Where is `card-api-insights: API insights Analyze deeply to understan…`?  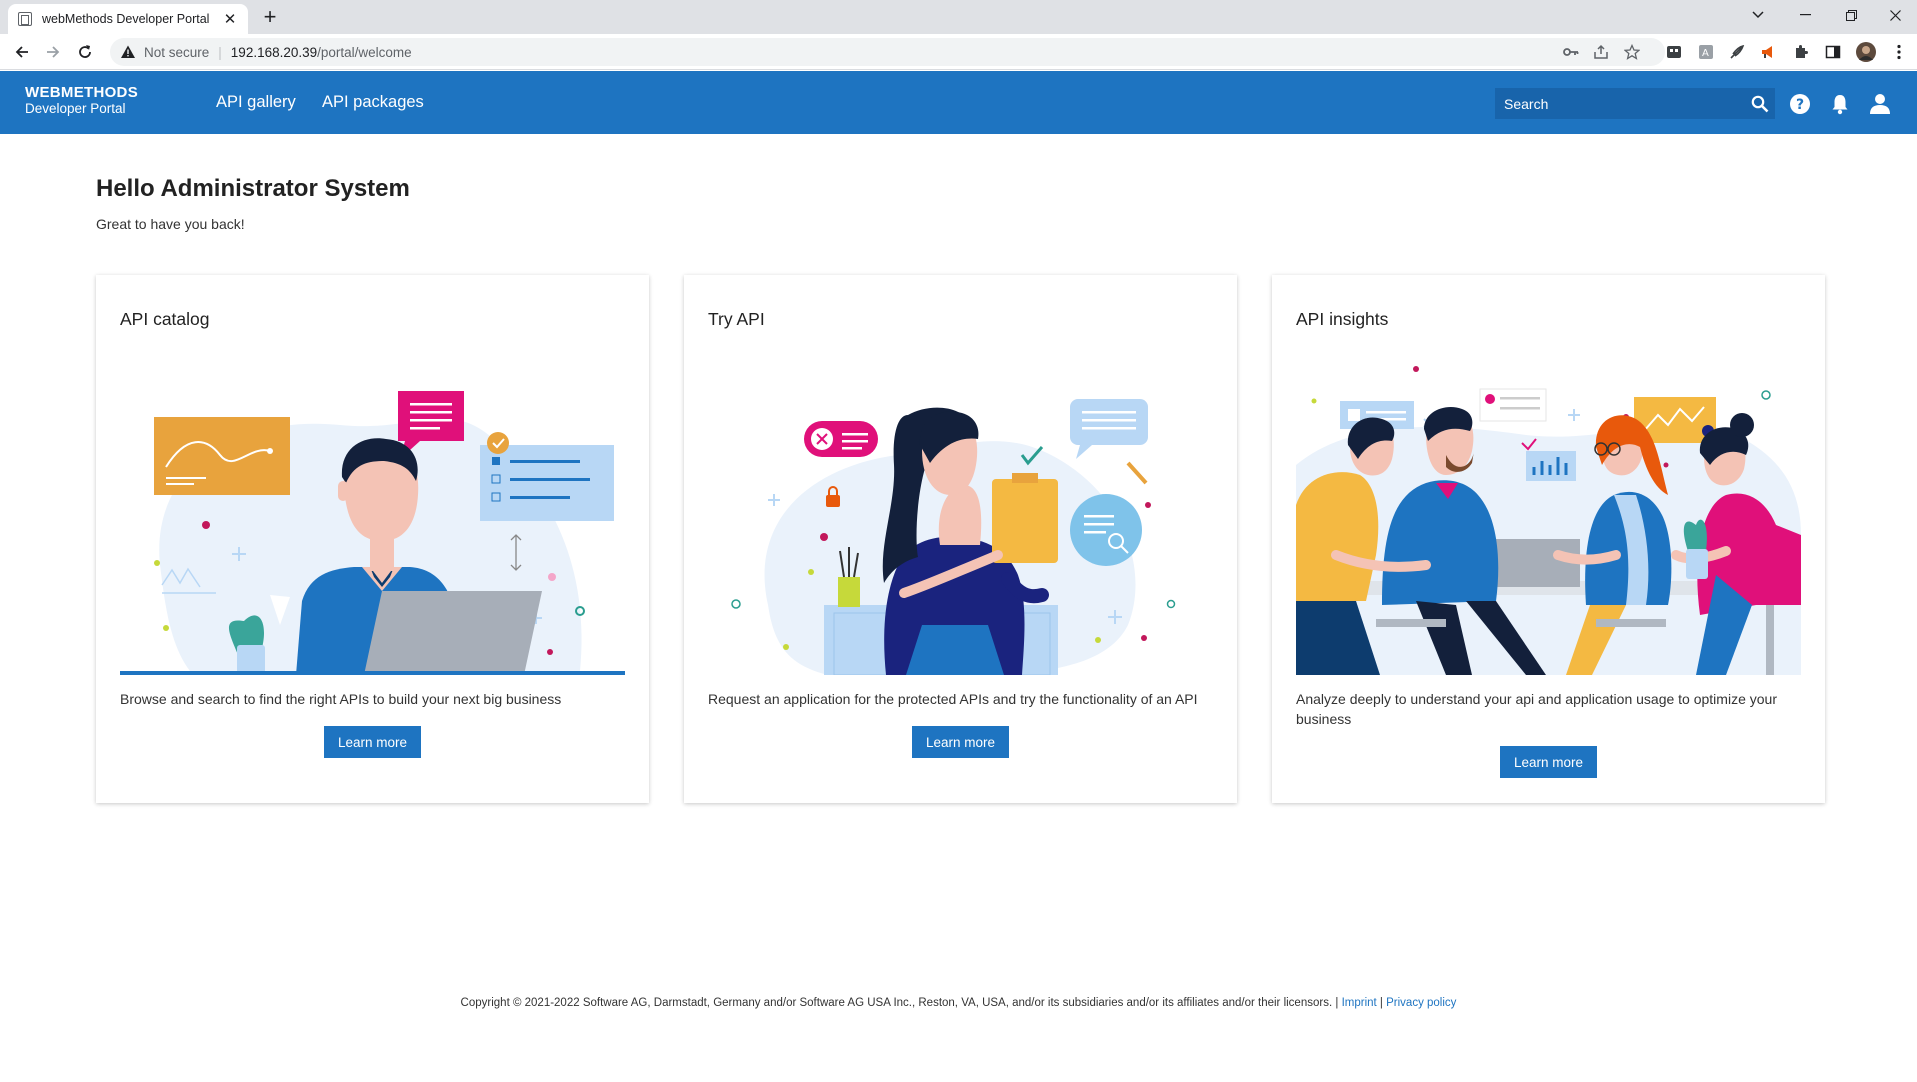 card-api-insights: API insights Analyze deeply to understan… is located at coordinates (1548, 539).